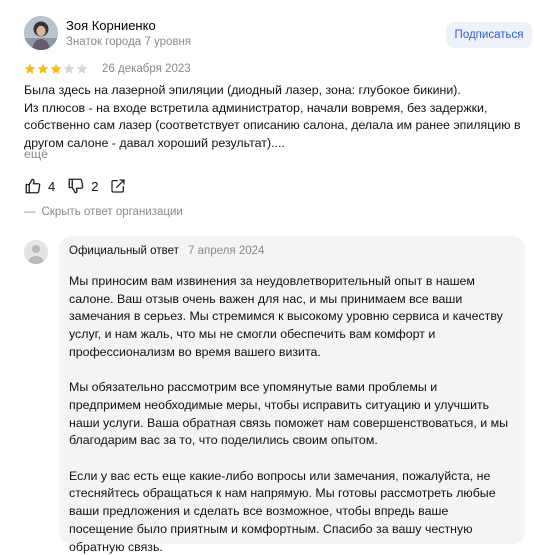  I want to click on share-button, so click(118, 186).